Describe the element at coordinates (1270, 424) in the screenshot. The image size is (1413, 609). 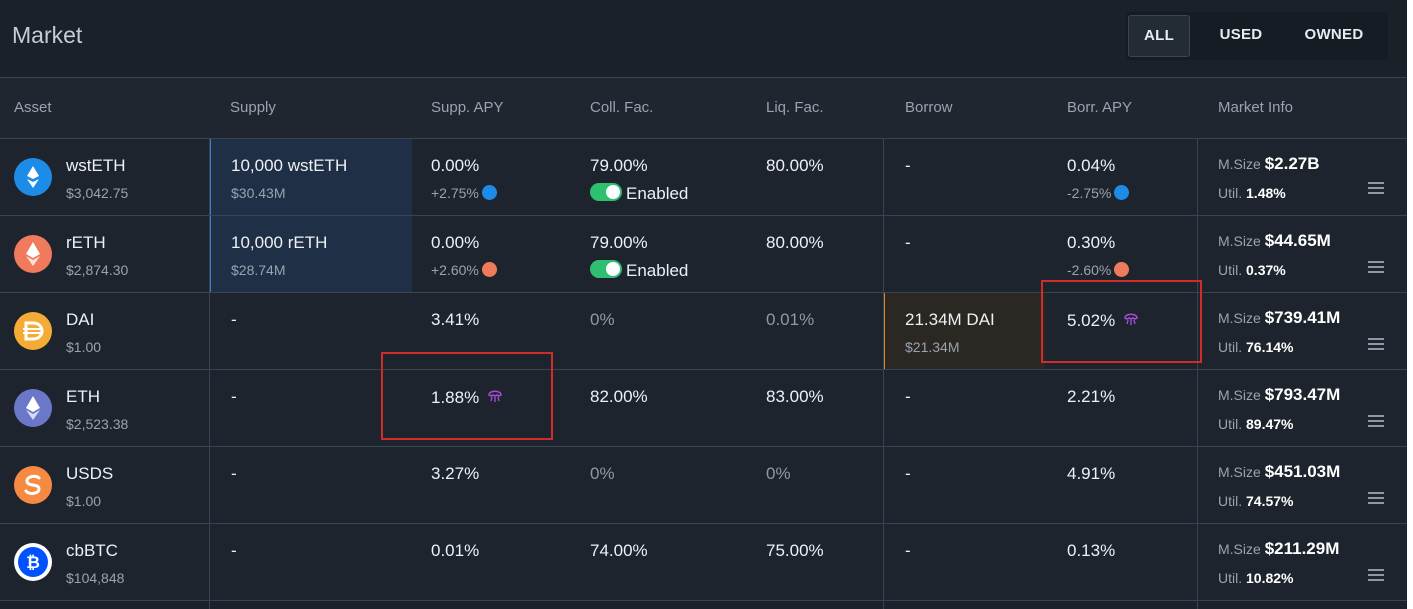
I see `utilization-value: 89.47%` at that location.